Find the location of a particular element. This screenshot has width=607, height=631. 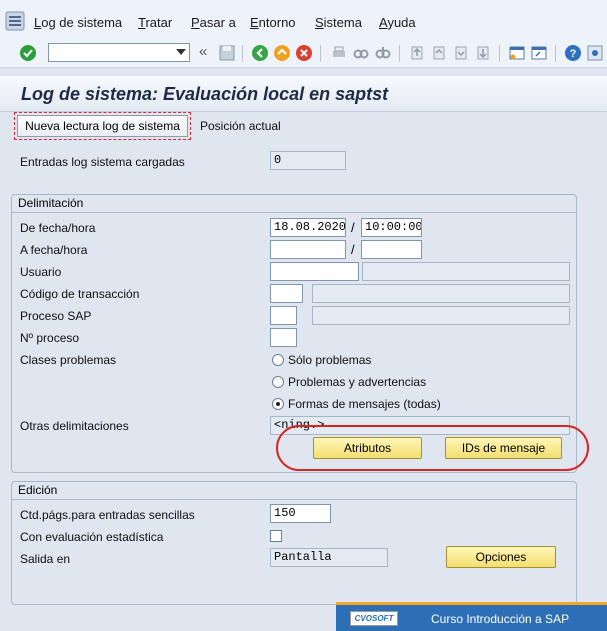

process-input is located at coordinates (283, 315).